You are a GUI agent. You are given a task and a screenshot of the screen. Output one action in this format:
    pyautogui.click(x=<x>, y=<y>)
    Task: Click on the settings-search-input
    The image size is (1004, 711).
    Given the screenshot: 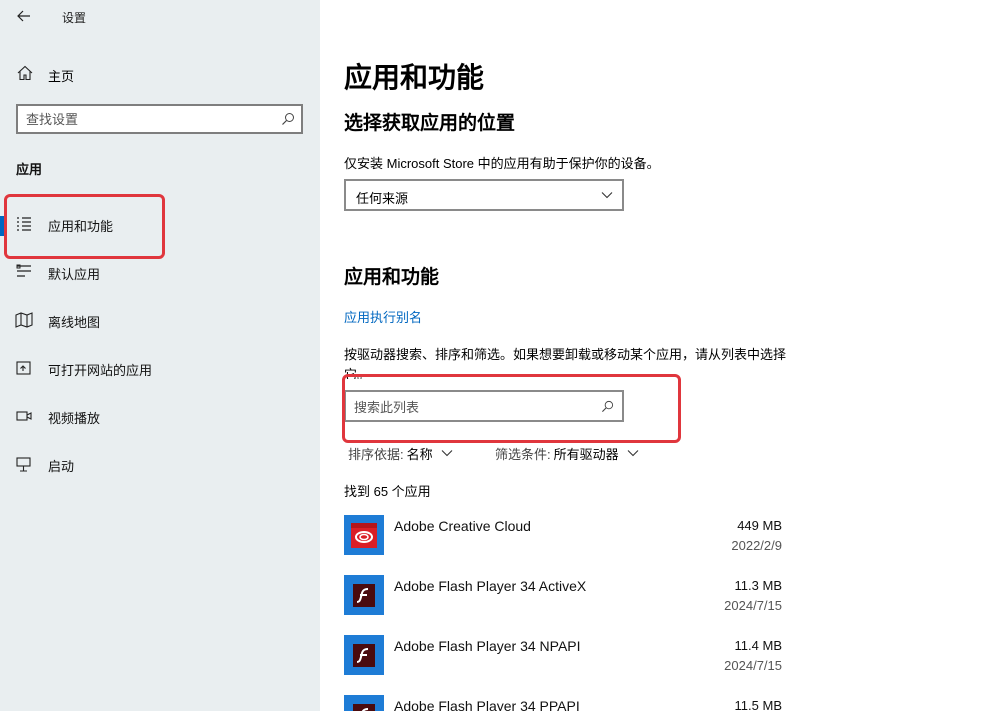 What is the action you would take?
    pyautogui.click(x=146, y=119)
    